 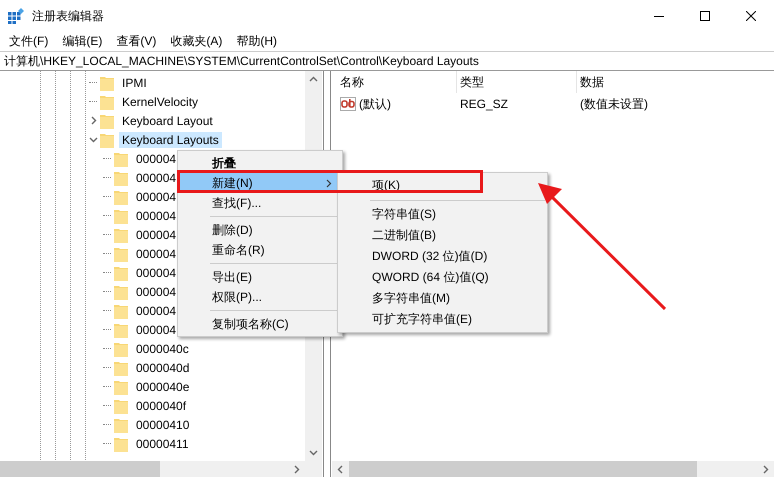 I want to click on menu-item: 导出(E), so click(x=260, y=277).